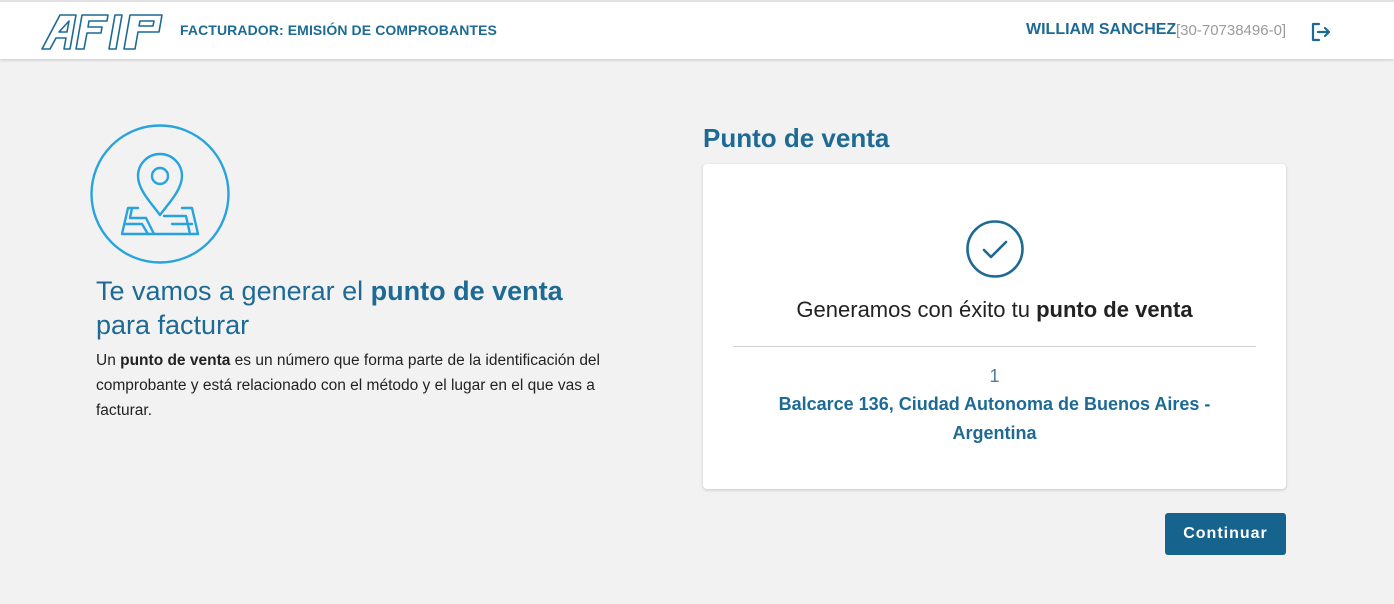  I want to click on section-title: Punto de venta, so click(796, 138).